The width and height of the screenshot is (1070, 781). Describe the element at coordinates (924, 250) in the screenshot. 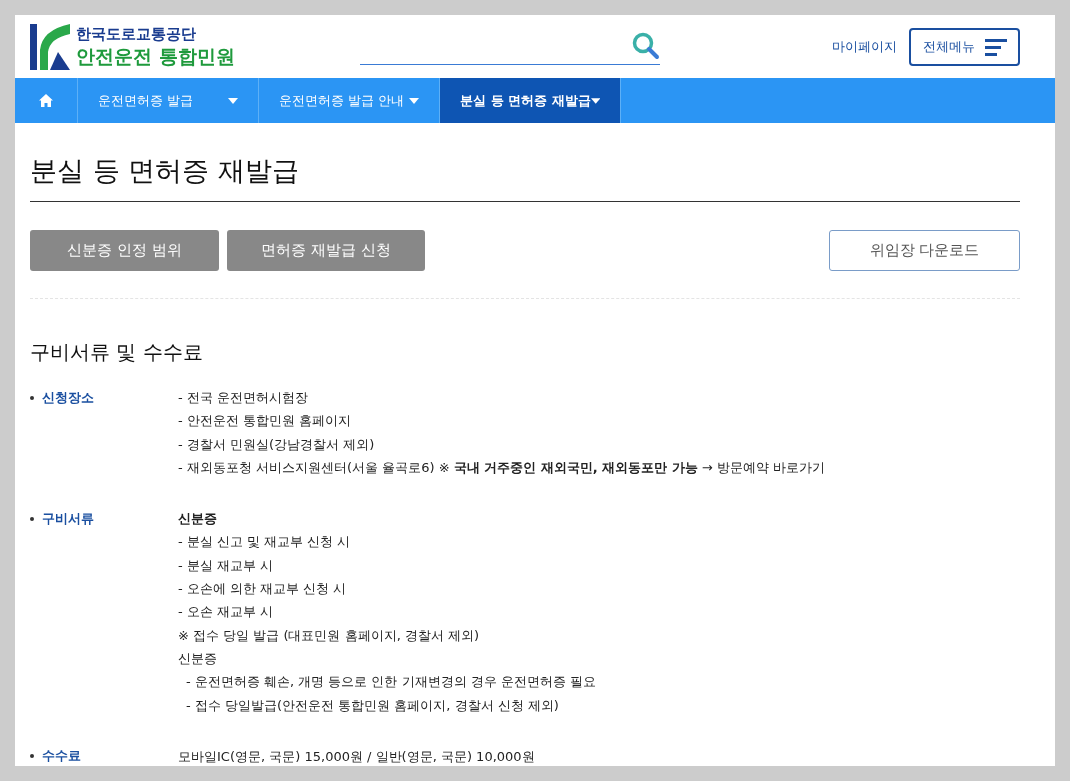

I see `action-button: 위임장 다운로드` at that location.